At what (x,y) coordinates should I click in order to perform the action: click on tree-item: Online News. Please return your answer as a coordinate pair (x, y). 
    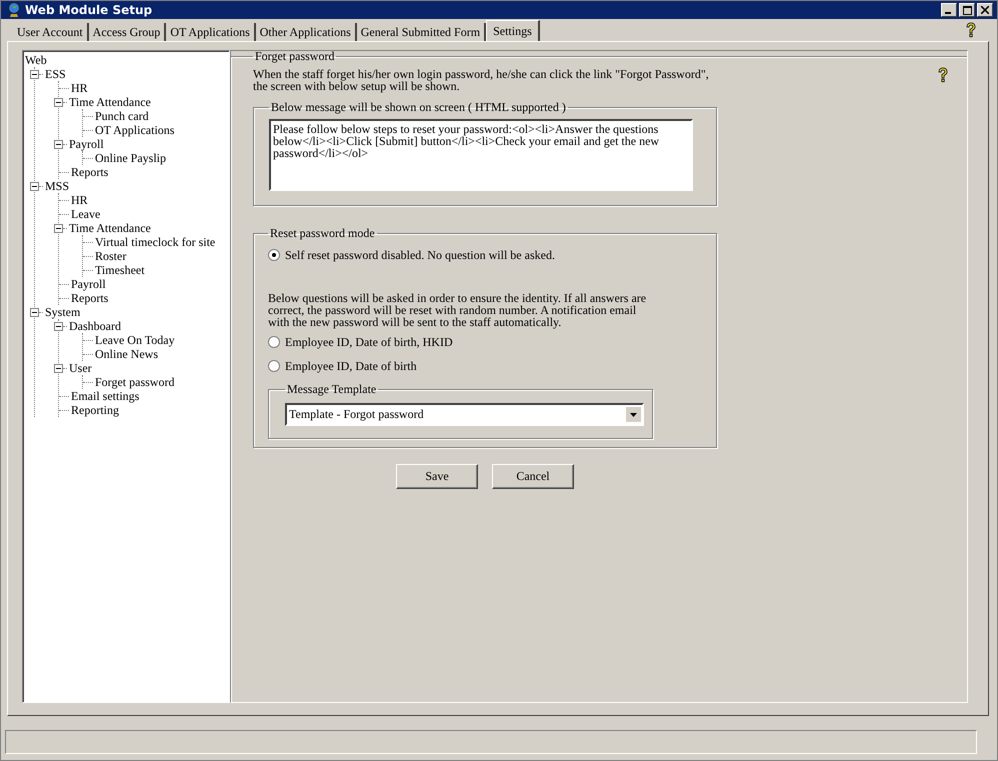
    Looking at the image, I should click on (126, 354).